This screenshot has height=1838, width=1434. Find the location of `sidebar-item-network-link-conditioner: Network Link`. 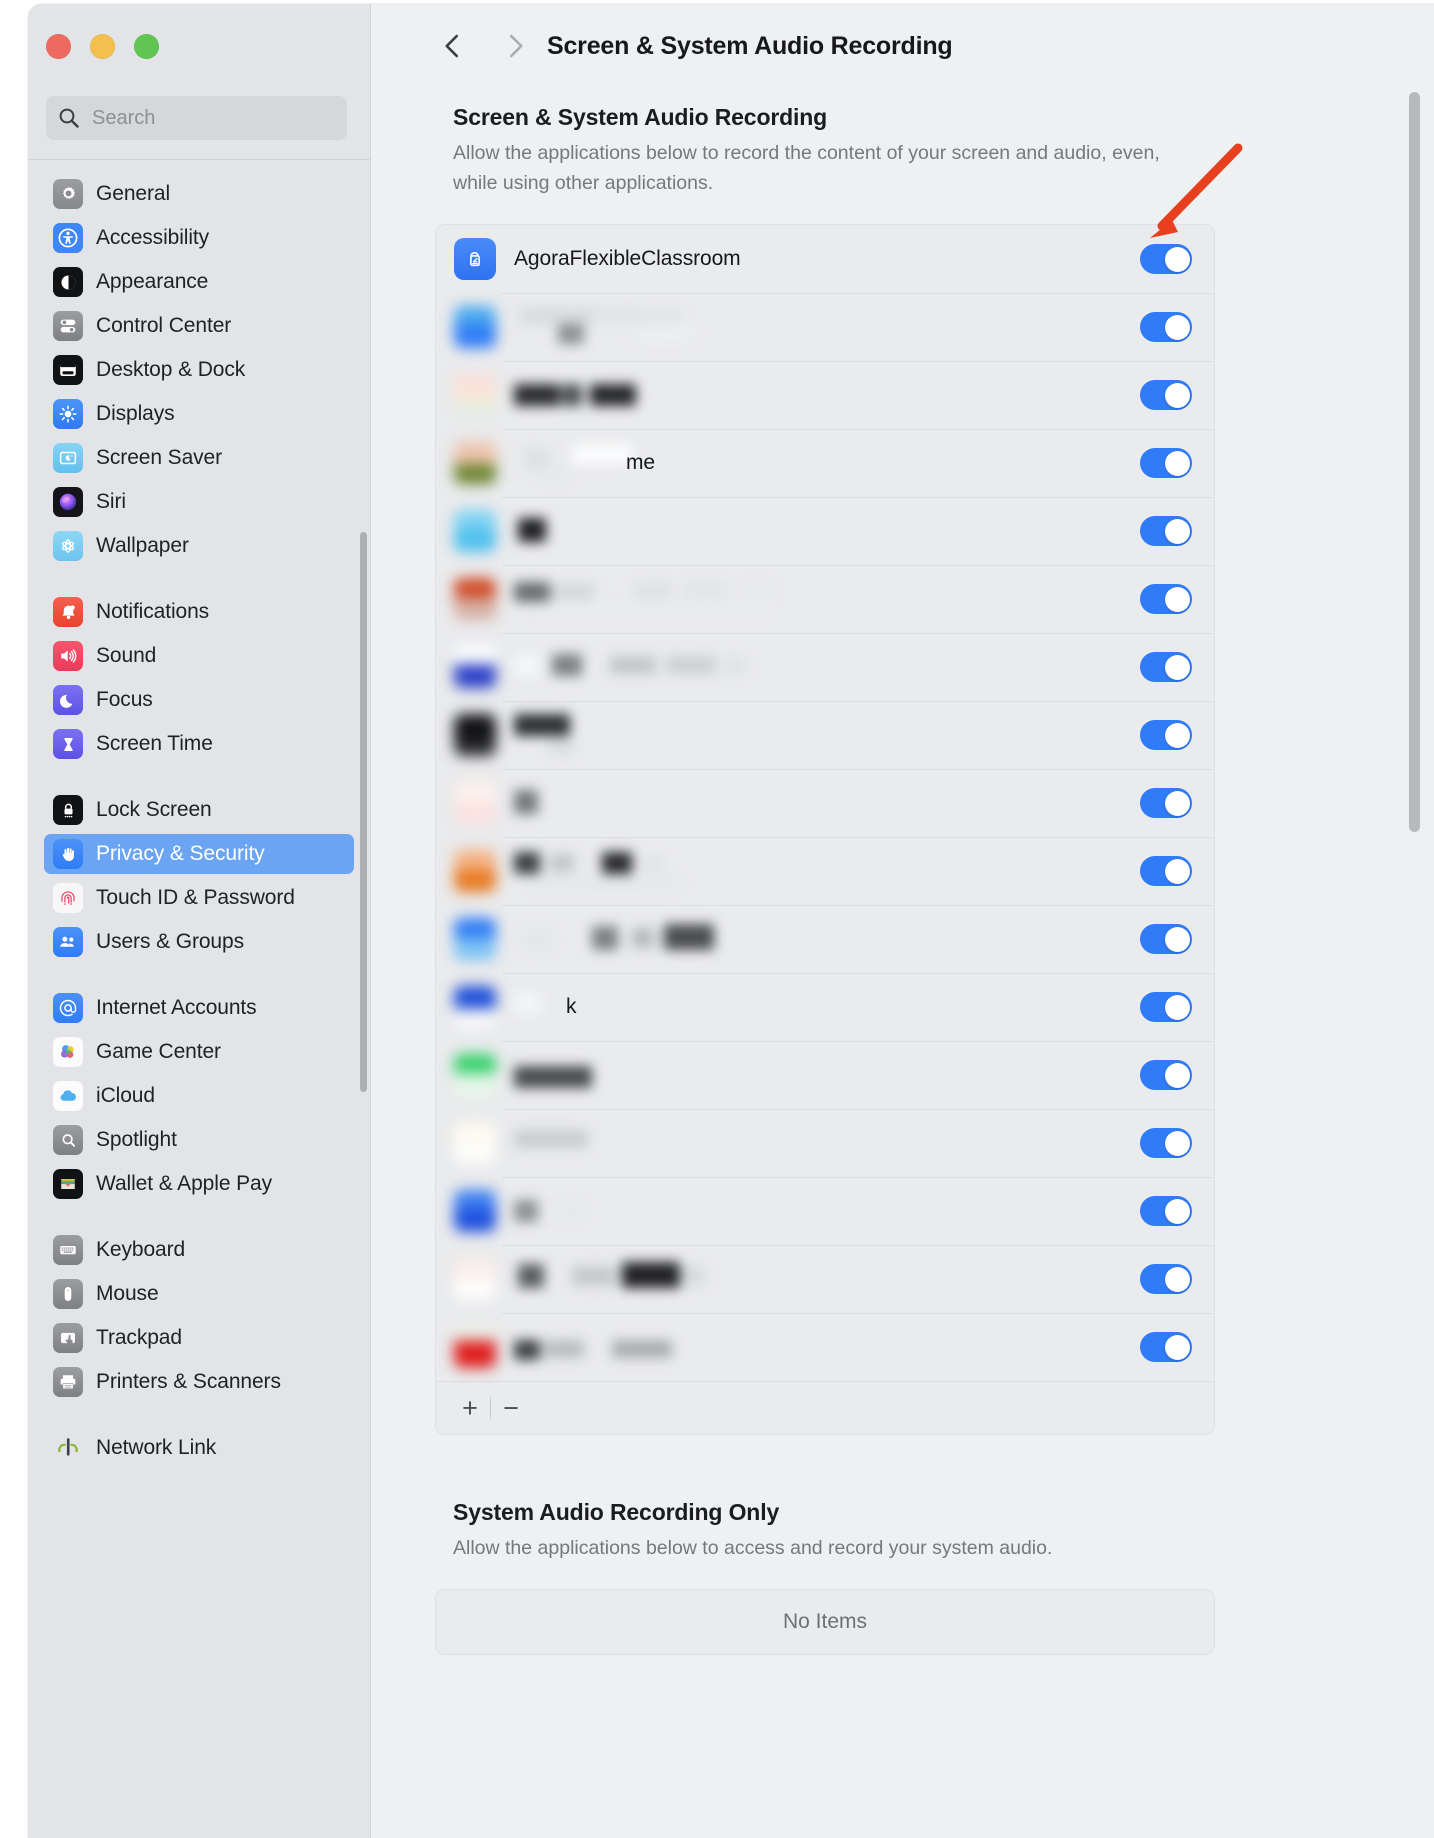

sidebar-item-network-link-conditioner: Network Link is located at coordinates (199, 1448).